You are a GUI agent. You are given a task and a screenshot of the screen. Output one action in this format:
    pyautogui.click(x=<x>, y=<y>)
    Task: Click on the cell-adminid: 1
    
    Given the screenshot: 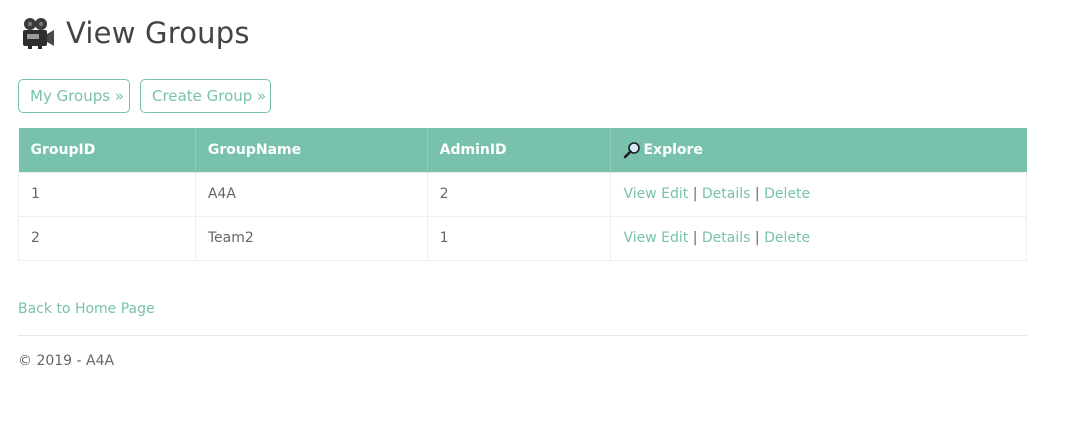 What is the action you would take?
    pyautogui.click(x=519, y=238)
    